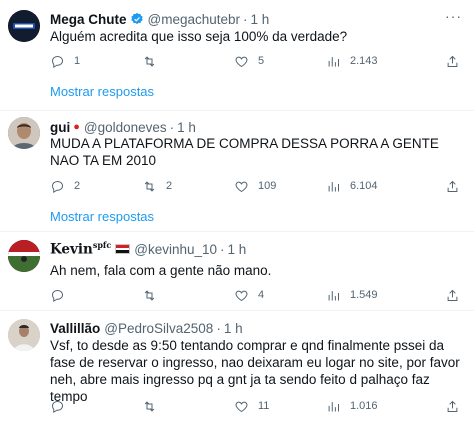 The height and width of the screenshot is (427, 474). Describe the element at coordinates (364, 186) in the screenshot. I see `views-count: 6.104` at that location.